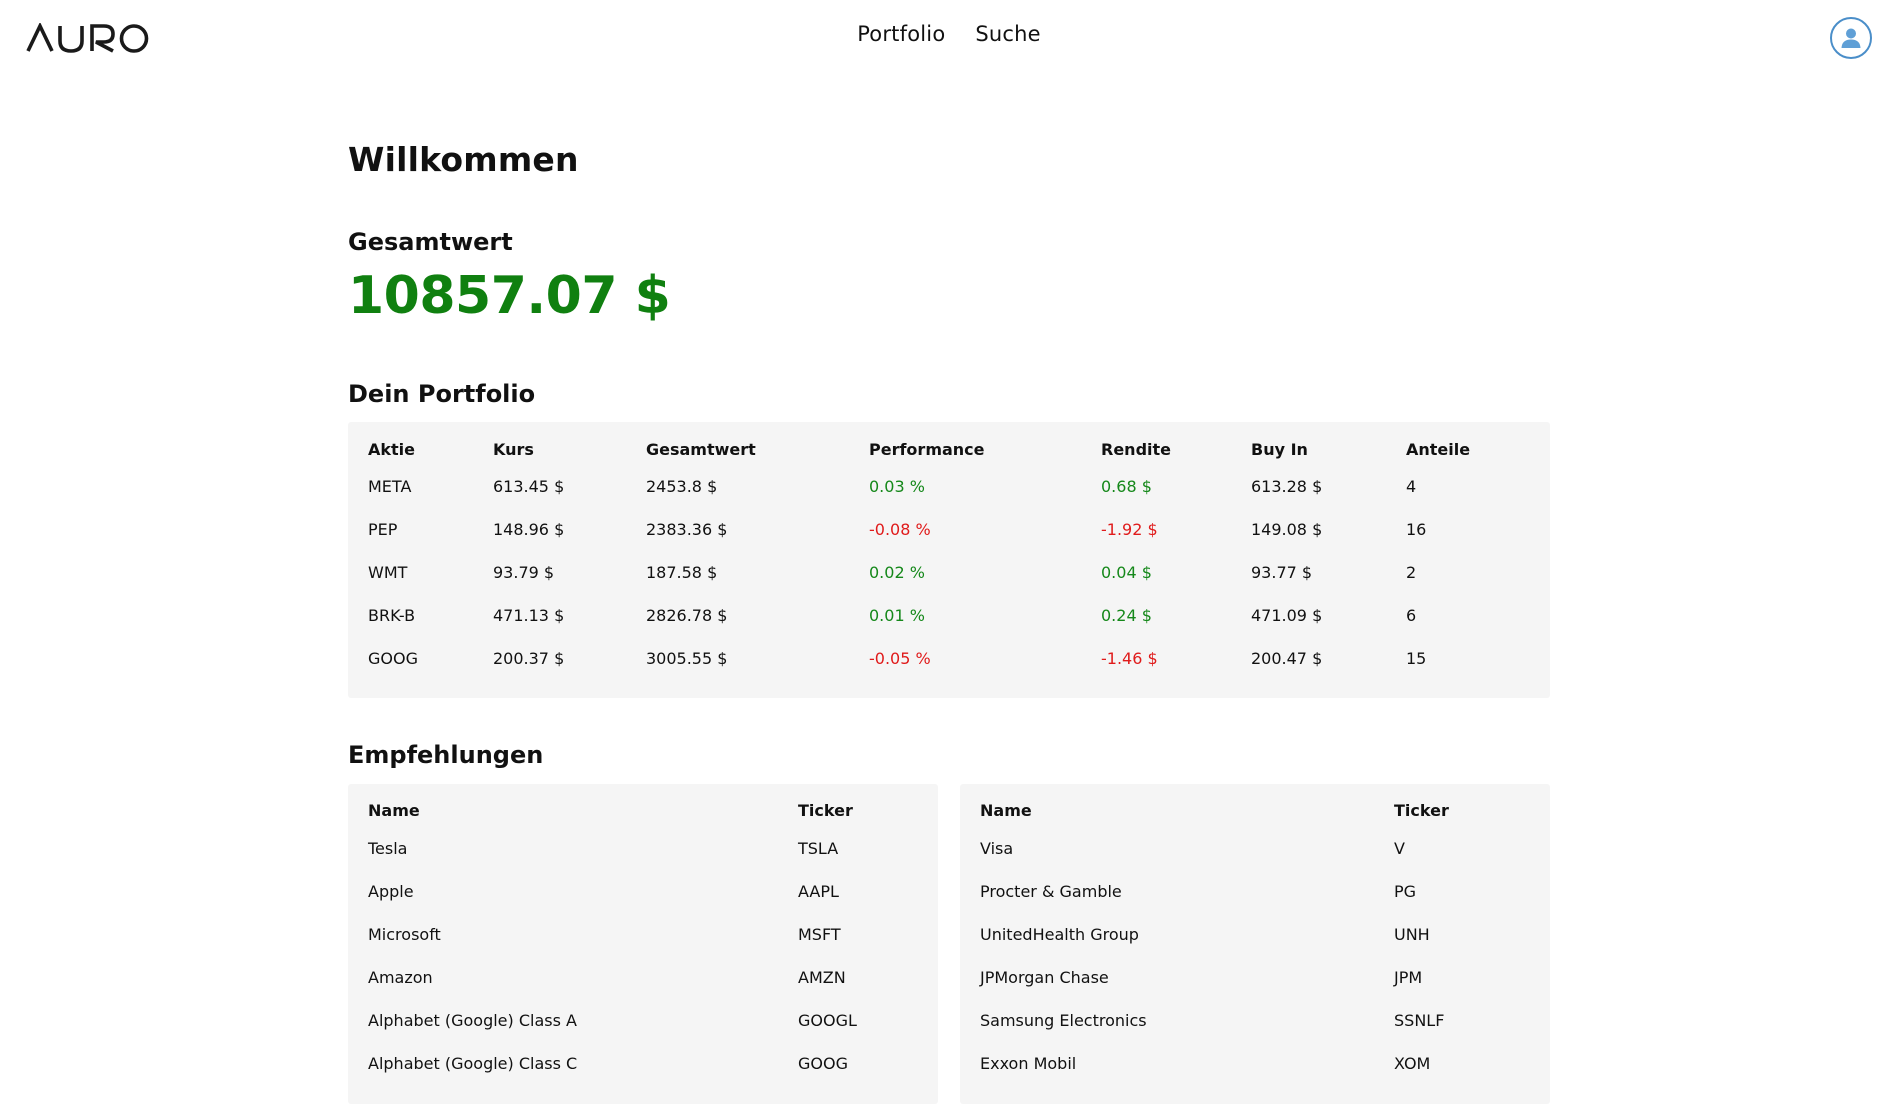 The image size is (1898, 1104). I want to click on cell-rendite: -1.92 $, so click(1129, 529).